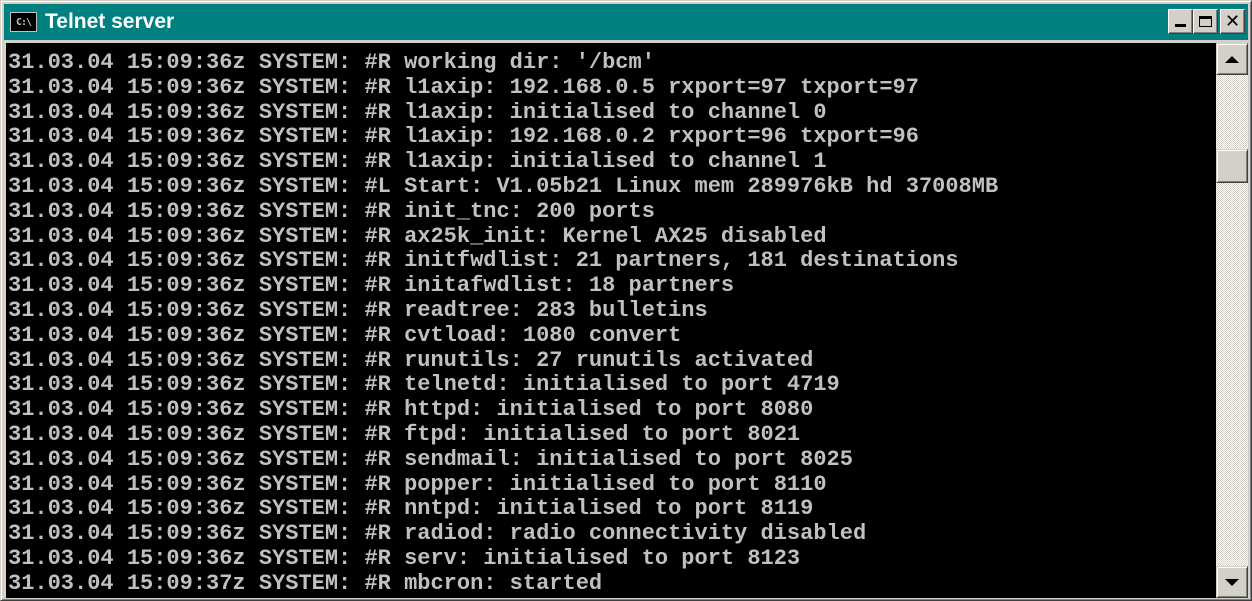  What do you see at coordinates (1180, 25) in the screenshot?
I see `minimize-icon` at bounding box center [1180, 25].